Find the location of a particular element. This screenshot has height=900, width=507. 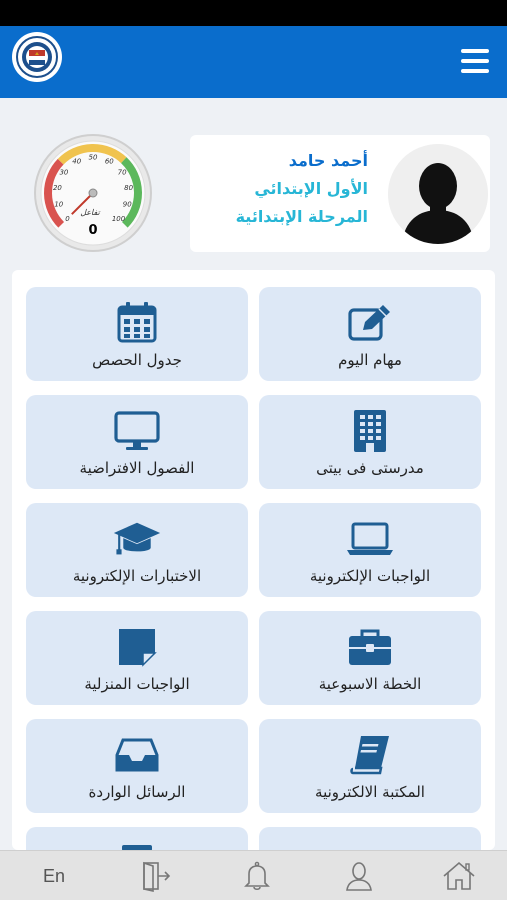

student-name: أحمد حامد is located at coordinates (328, 160).